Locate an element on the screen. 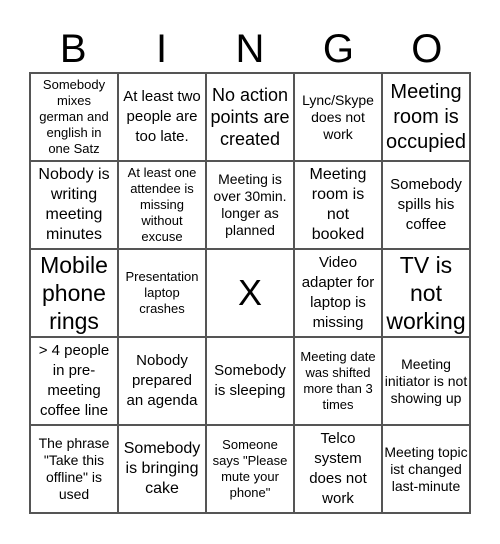 This screenshot has width=500, height=544. cell-text: No action points are created is located at coordinates (250, 117).